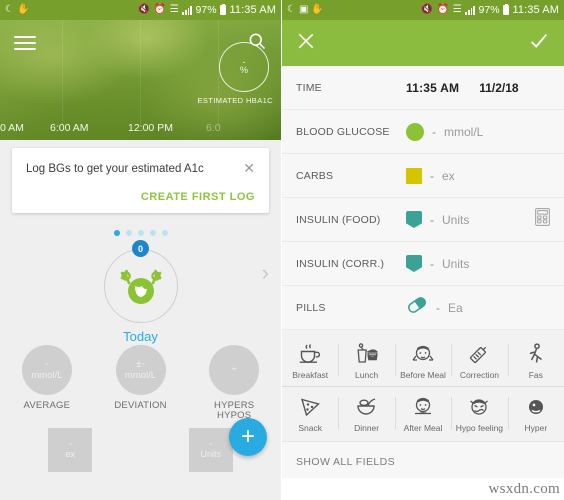  I want to click on avatar, so click(140, 286).